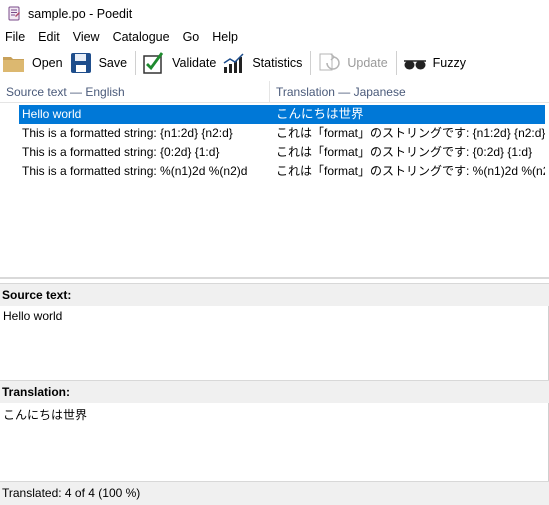 Image resolution: width=549 pixels, height=505 pixels. Describe the element at coordinates (121, 152) in the screenshot. I see `row-source-text: This is a formatted string: {0:2d} {1:d}` at that location.